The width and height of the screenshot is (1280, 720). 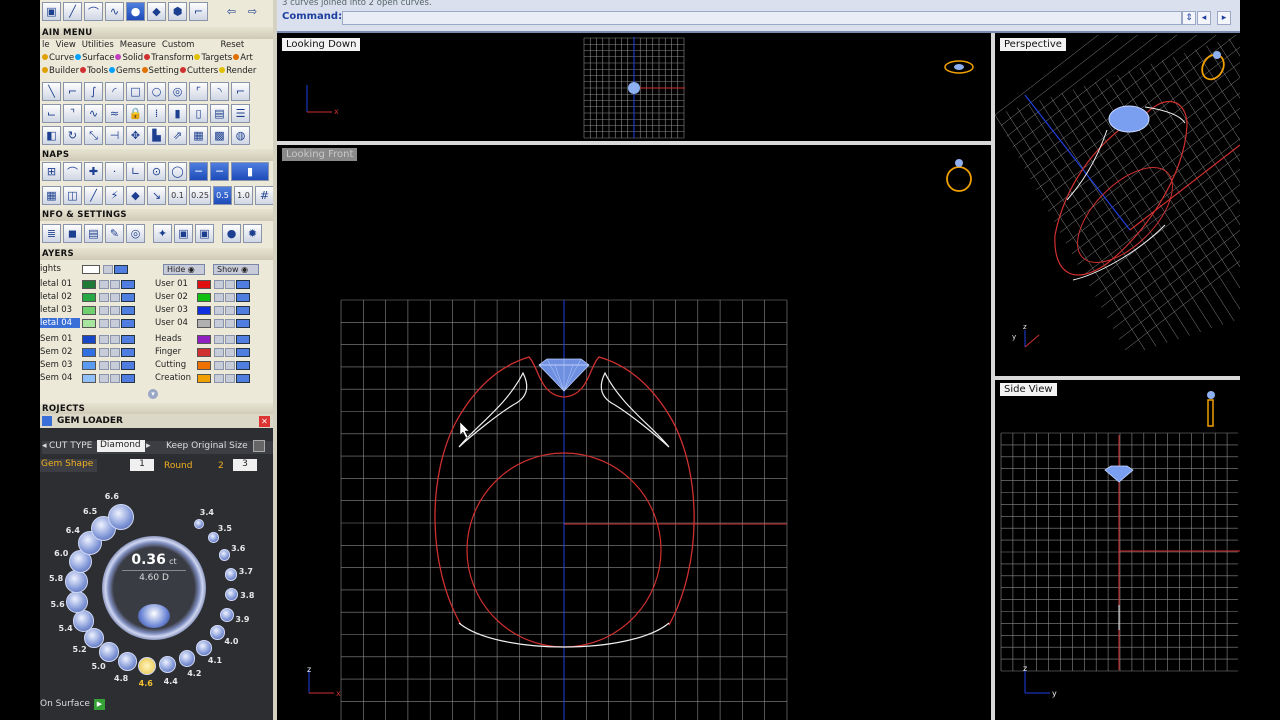 I want to click on menu-reset: Reset, so click(x=232, y=45).